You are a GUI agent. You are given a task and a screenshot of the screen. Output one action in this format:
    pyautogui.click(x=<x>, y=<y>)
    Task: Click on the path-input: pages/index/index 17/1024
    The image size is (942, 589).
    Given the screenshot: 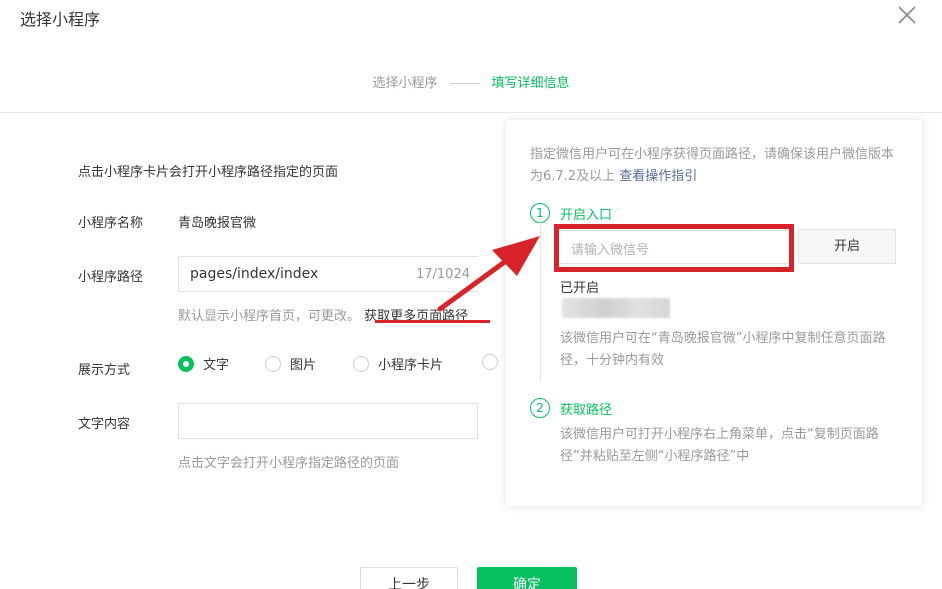 What is the action you would take?
    pyautogui.click(x=328, y=274)
    